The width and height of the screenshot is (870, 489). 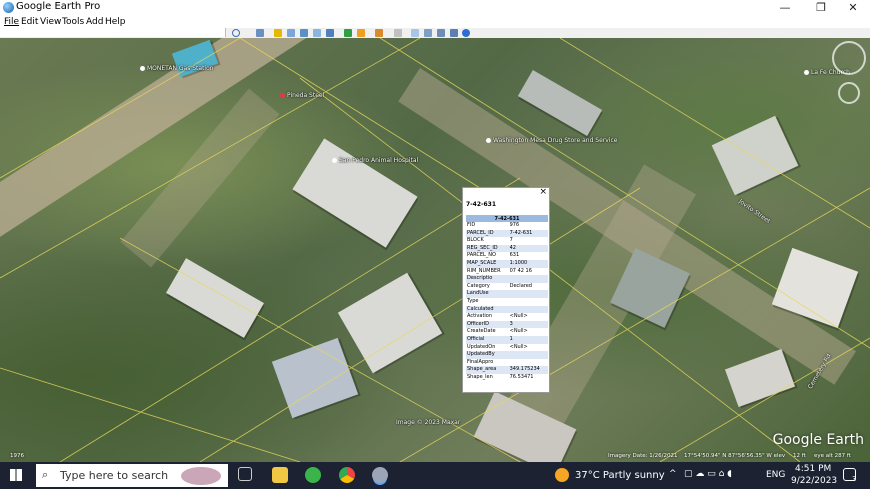 What do you see at coordinates (302, 95) in the screenshot?
I see `place-label: Pineda Steel` at bounding box center [302, 95].